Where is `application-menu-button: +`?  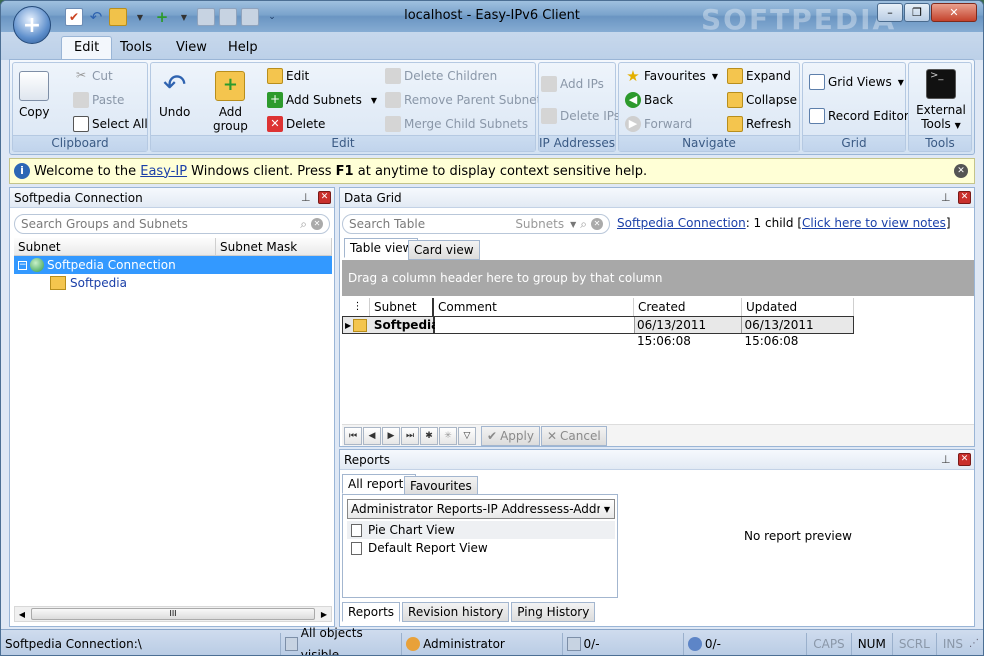
application-menu-button: + is located at coordinates (32, 25).